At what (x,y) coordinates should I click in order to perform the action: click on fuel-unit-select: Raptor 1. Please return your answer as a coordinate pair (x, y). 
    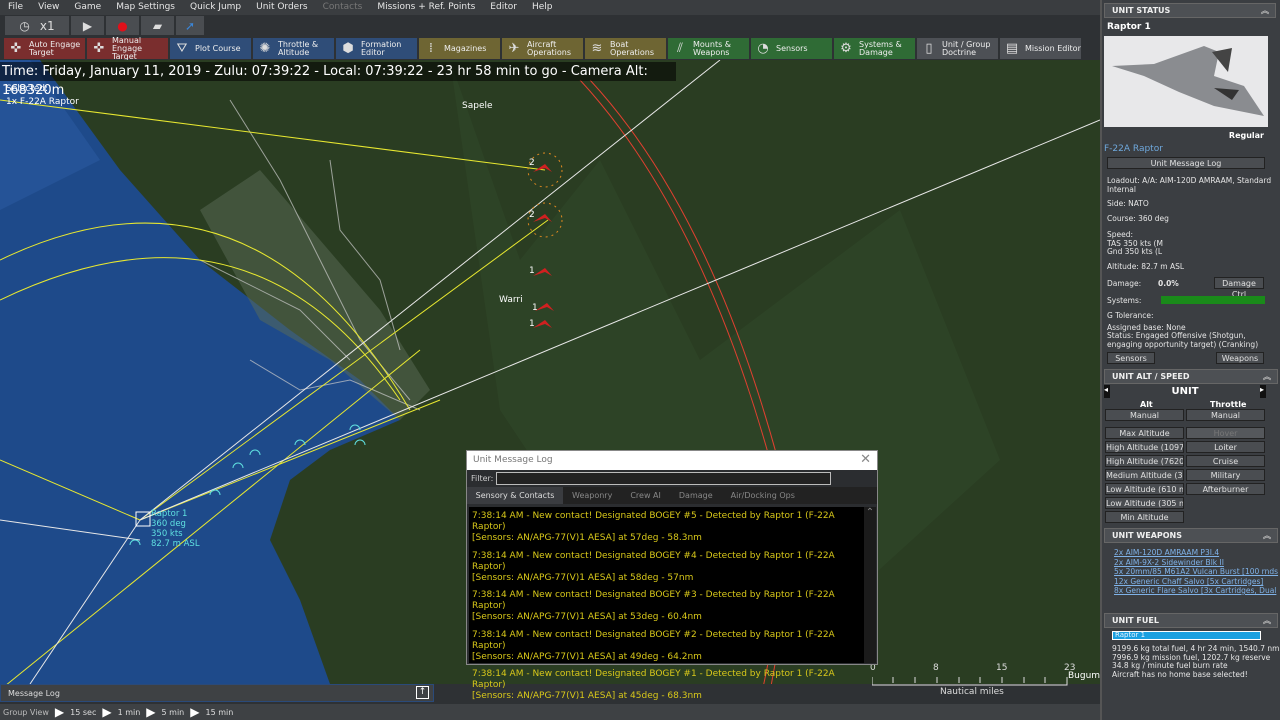
    Looking at the image, I should click on (1186, 635).